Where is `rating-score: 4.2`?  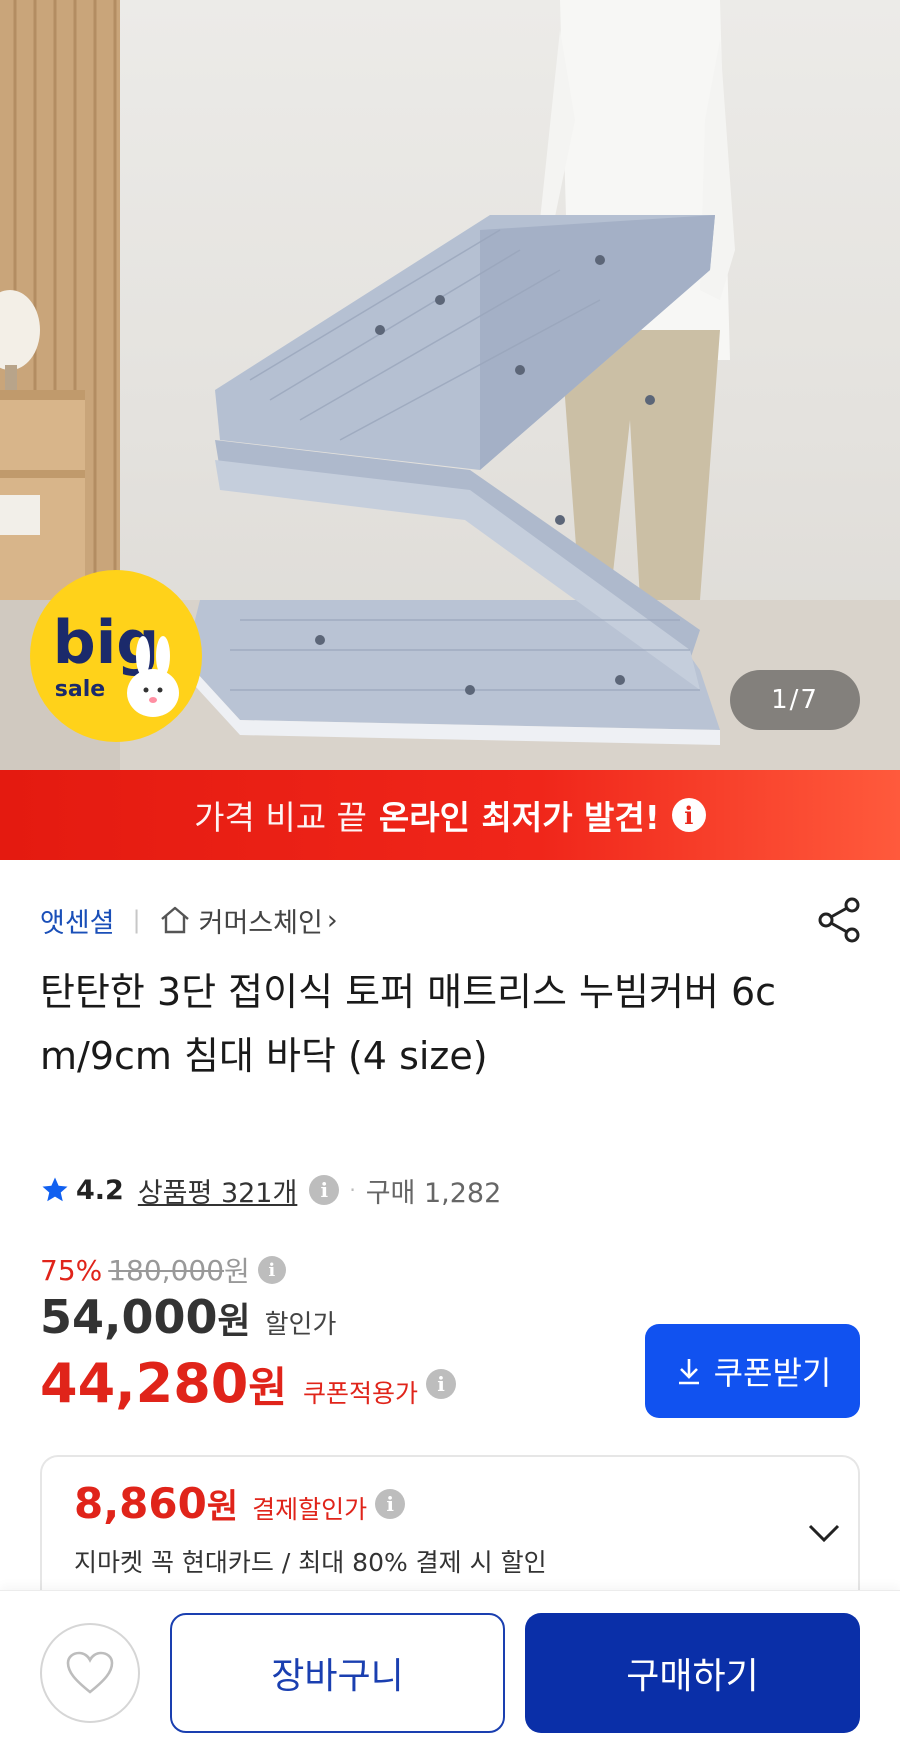 rating-score: 4.2 is located at coordinates (100, 1190).